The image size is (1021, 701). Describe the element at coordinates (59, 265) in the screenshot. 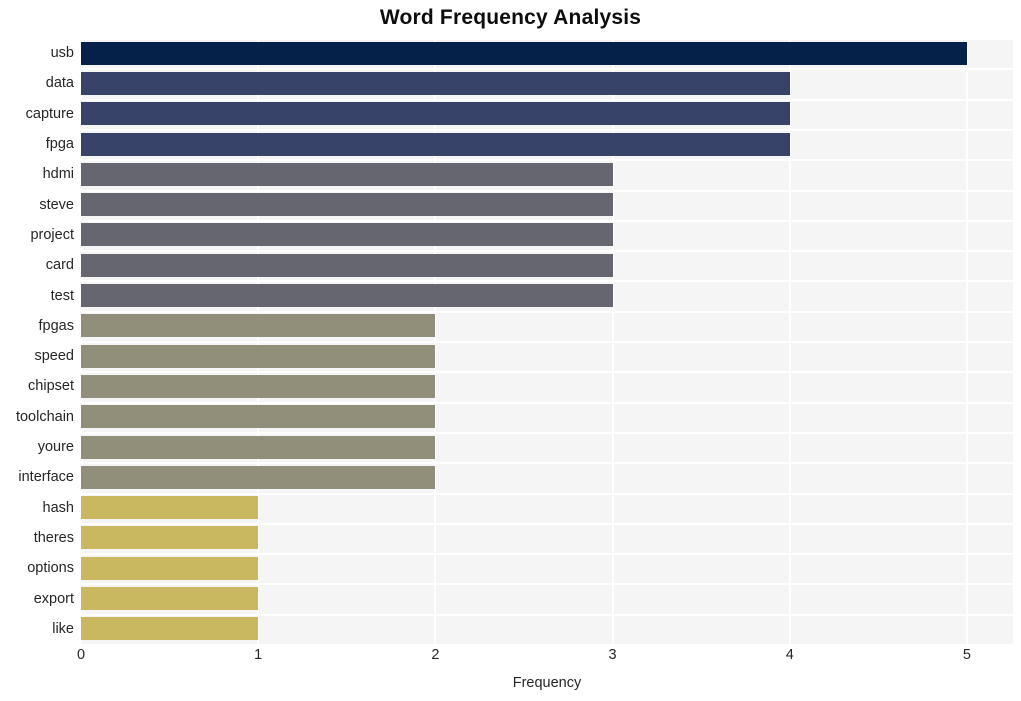

I see `y-axis-tick-label: card` at that location.